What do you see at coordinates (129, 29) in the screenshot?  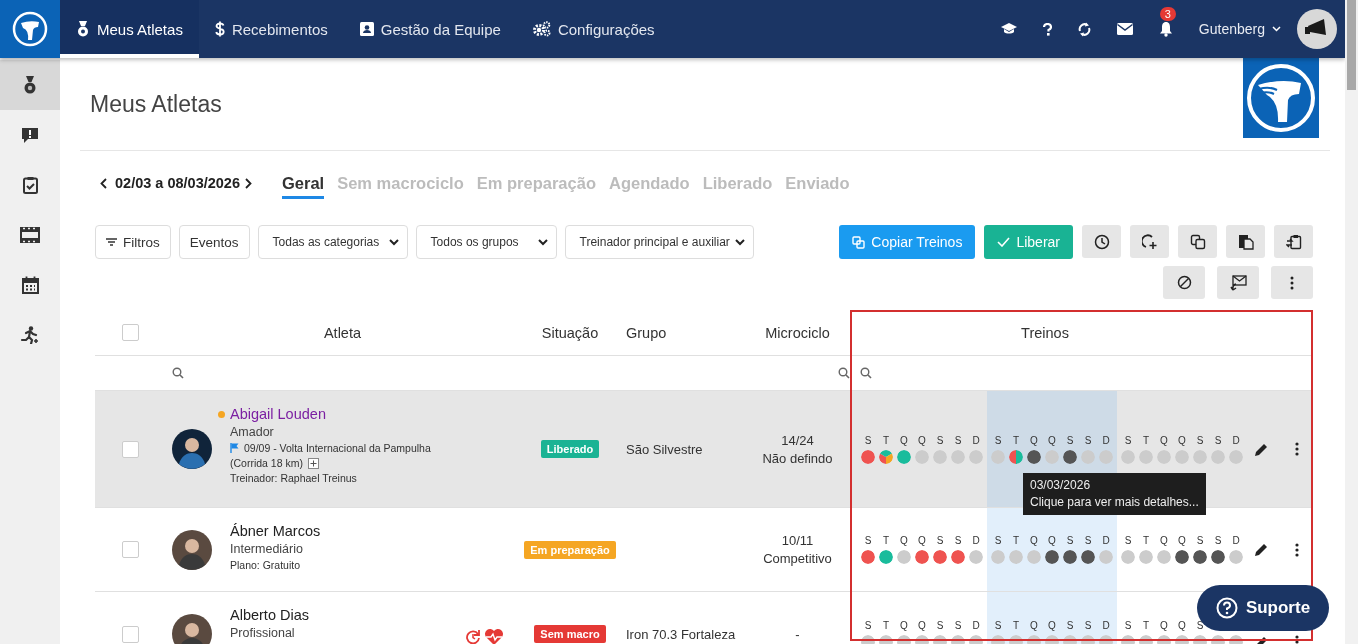 I see `nav-tab: Meus Atletas` at bounding box center [129, 29].